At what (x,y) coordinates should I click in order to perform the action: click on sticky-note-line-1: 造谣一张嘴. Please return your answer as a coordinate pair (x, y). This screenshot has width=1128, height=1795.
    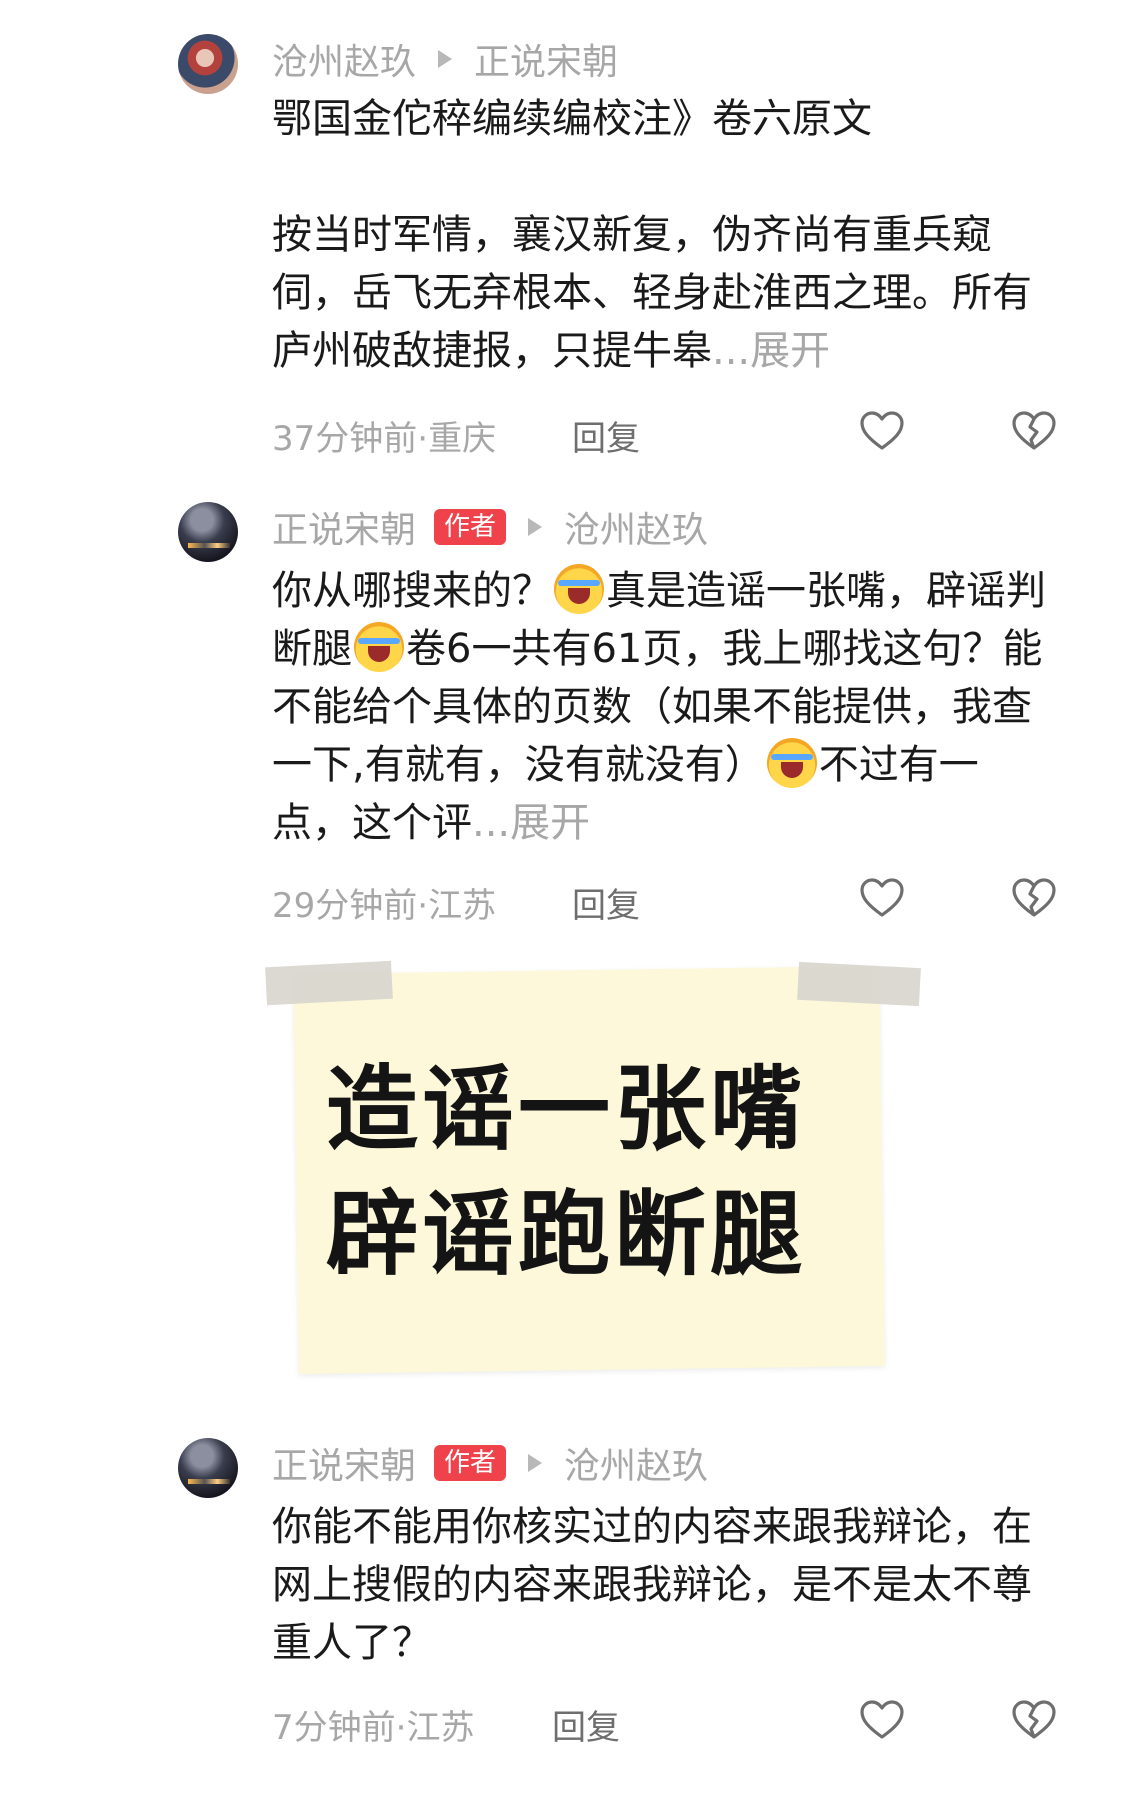
    Looking at the image, I should click on (566, 1109).